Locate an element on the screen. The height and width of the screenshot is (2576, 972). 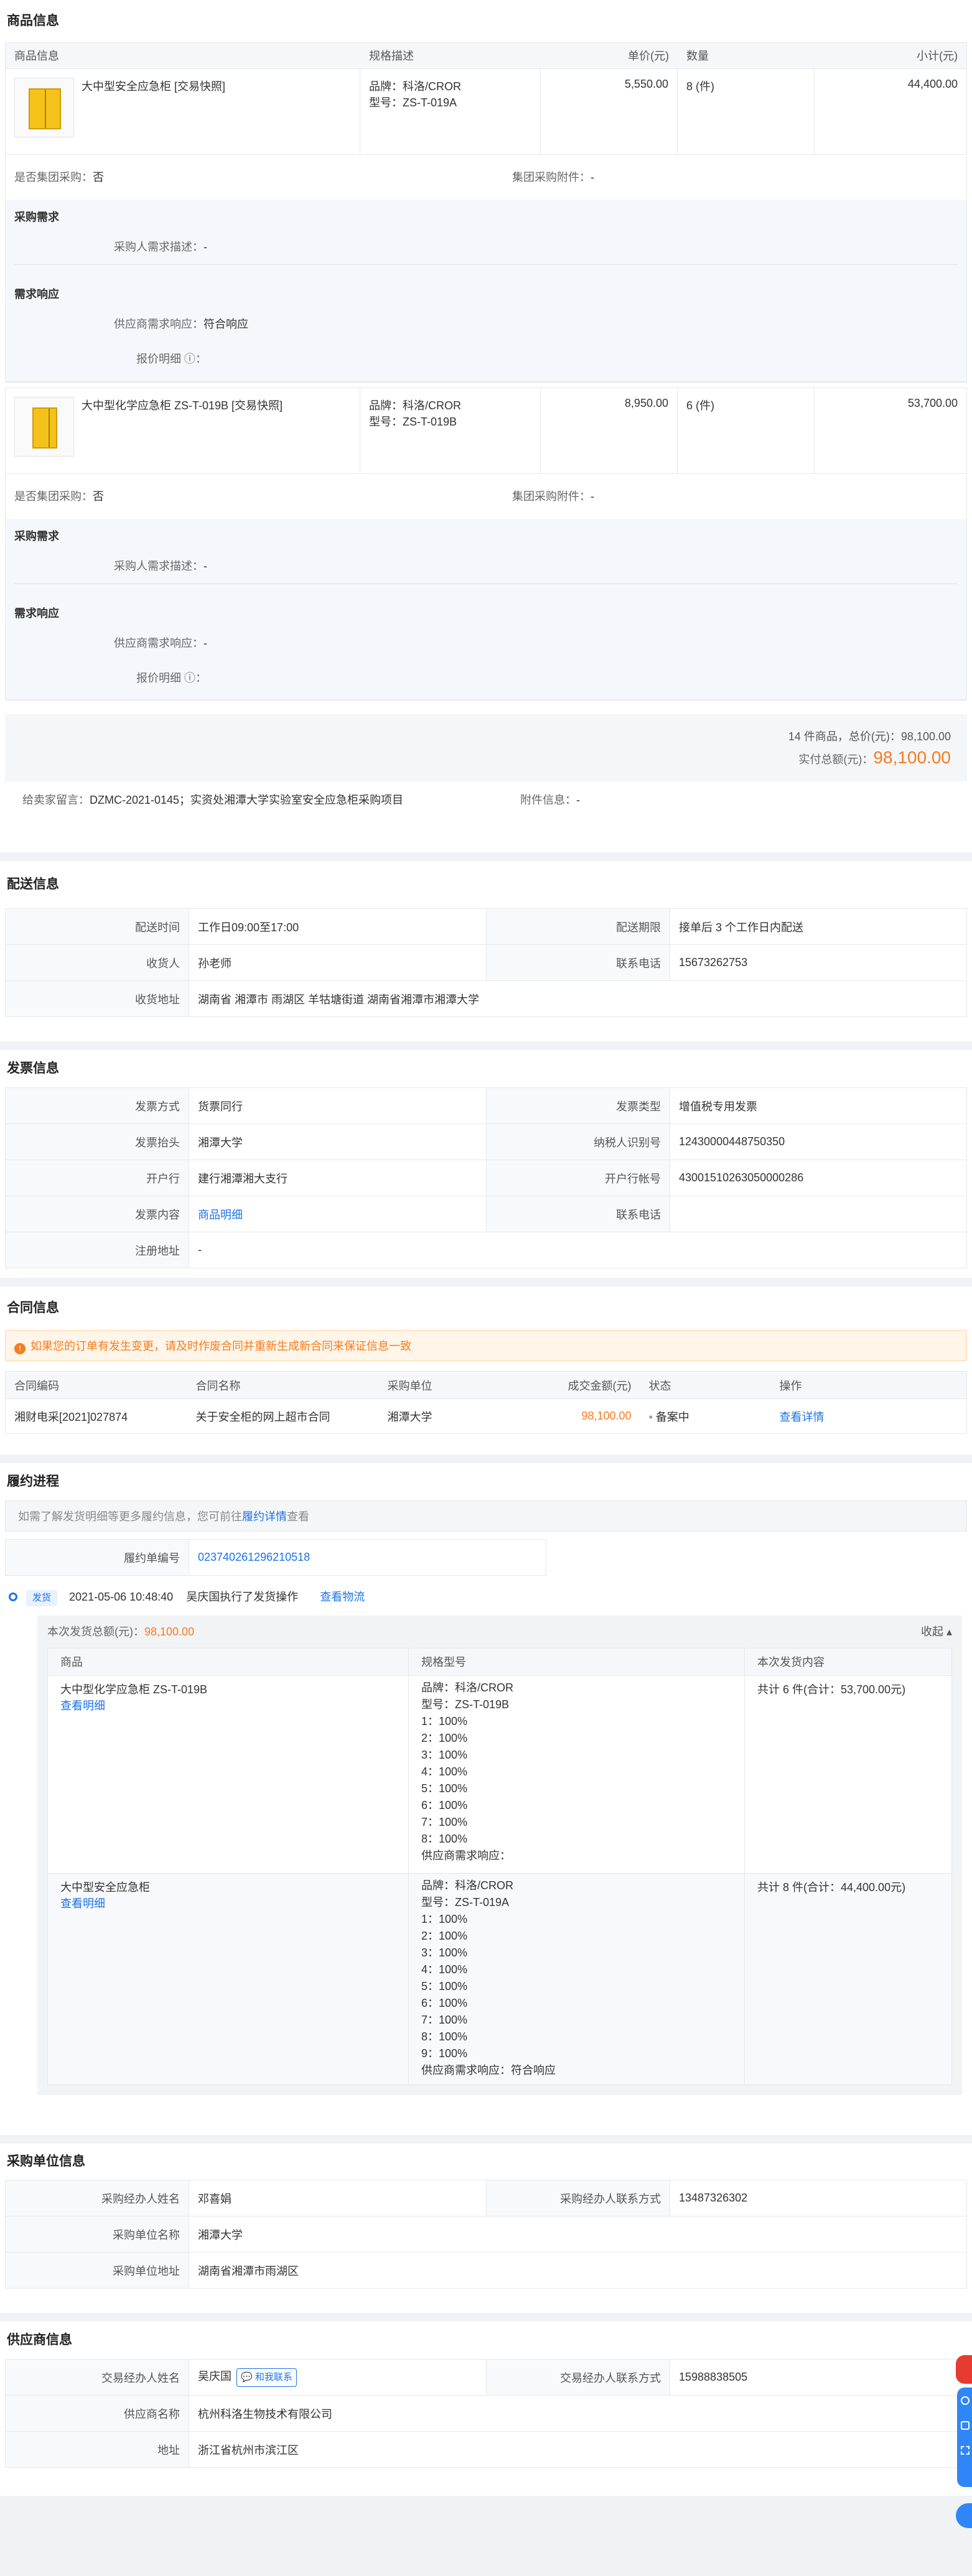
ship-actor: 吴庆国执行了发货操作 is located at coordinates (242, 1597).